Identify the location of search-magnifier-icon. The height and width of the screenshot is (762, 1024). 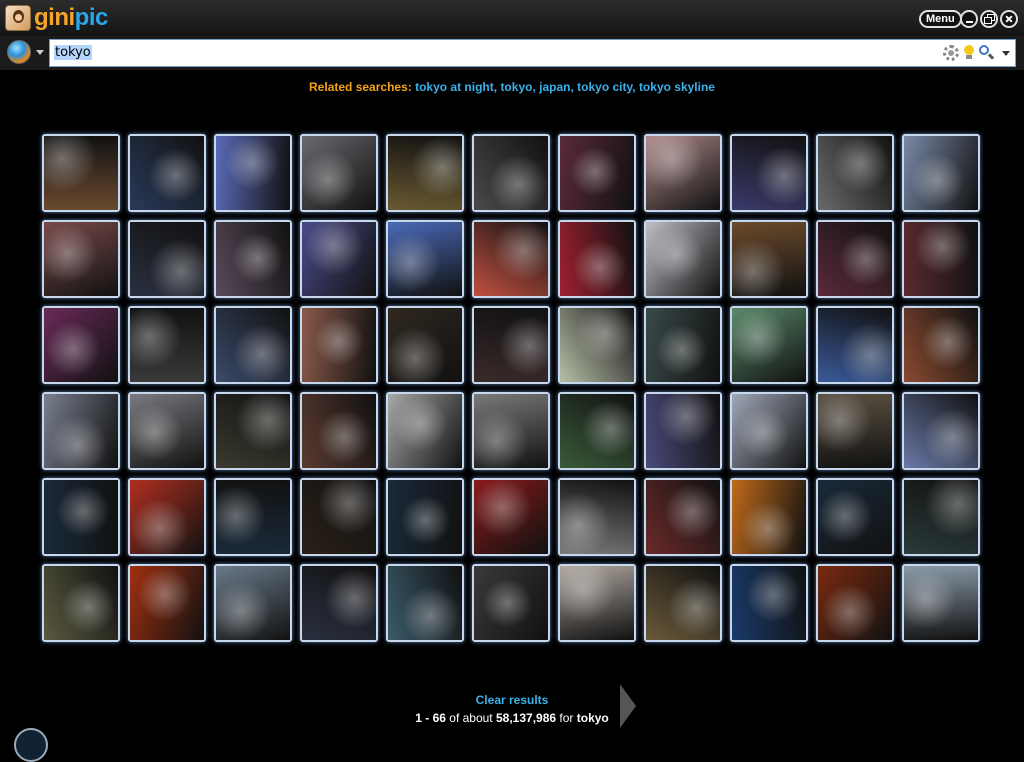
(987, 53).